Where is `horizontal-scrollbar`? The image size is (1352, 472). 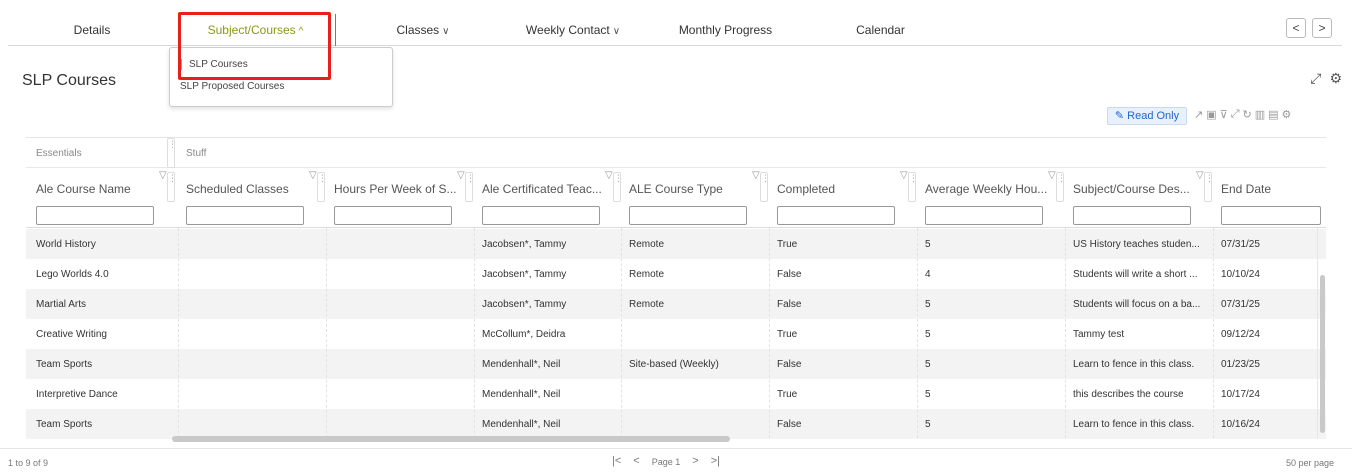
horizontal-scrollbar is located at coordinates (451, 439).